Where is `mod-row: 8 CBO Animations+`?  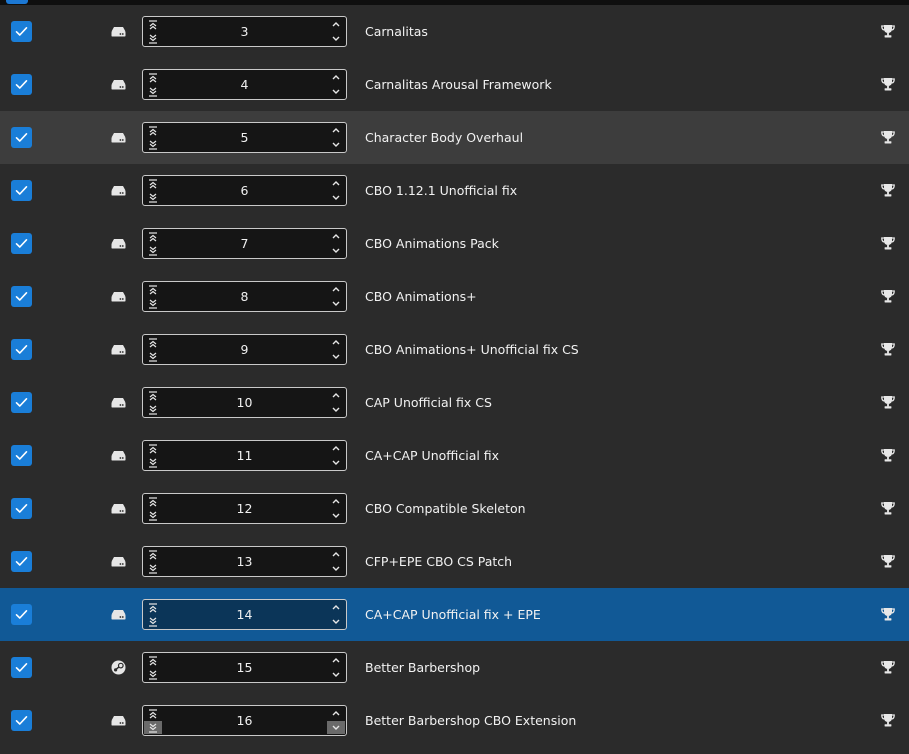
mod-row: 8 CBO Animations+ is located at coordinates (454, 296).